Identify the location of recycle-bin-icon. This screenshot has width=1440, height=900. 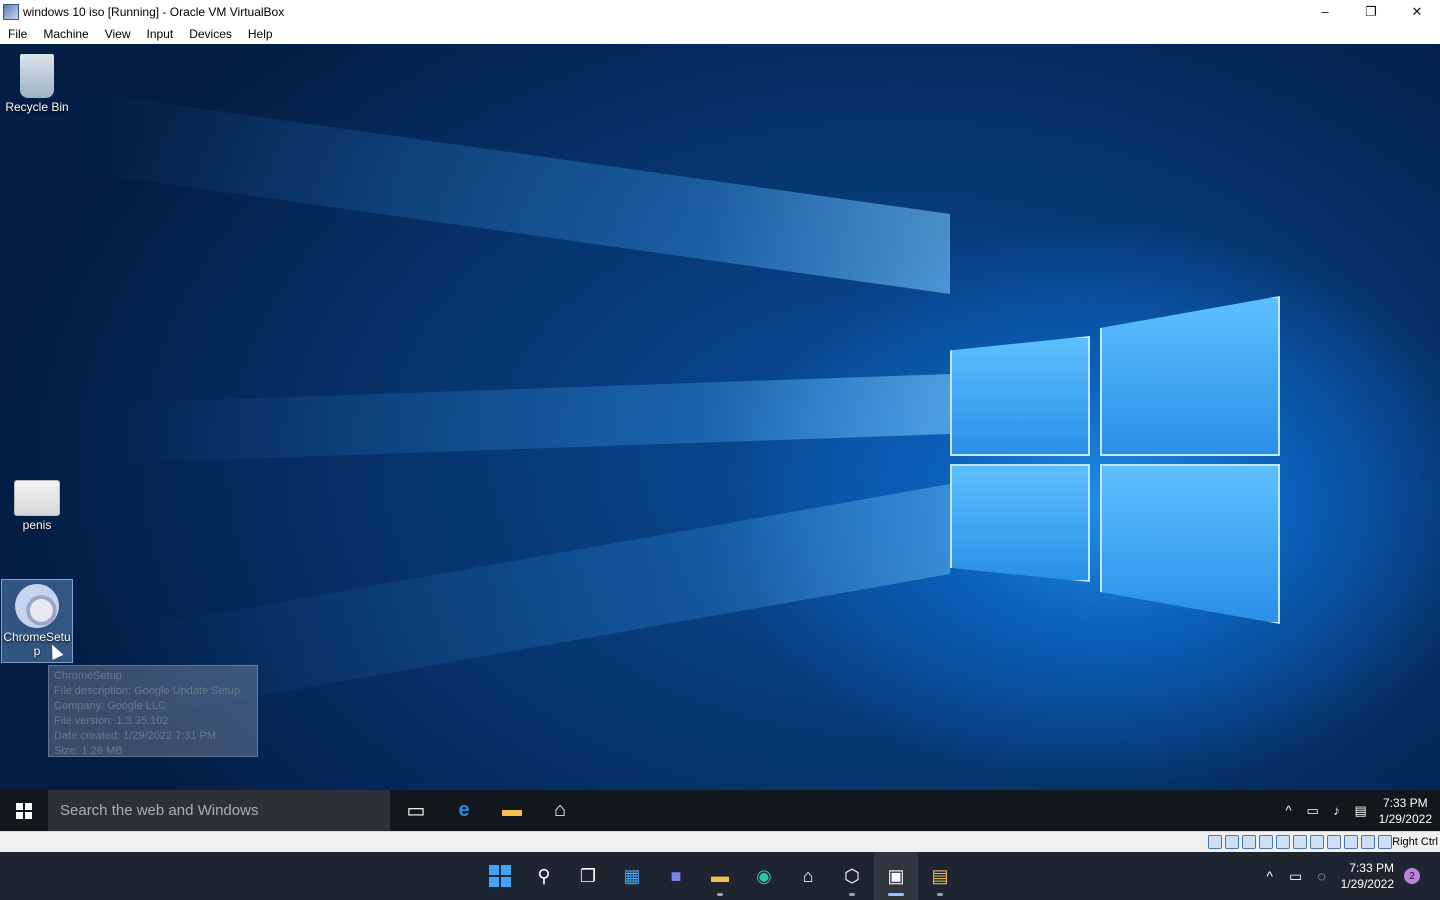
(37, 76).